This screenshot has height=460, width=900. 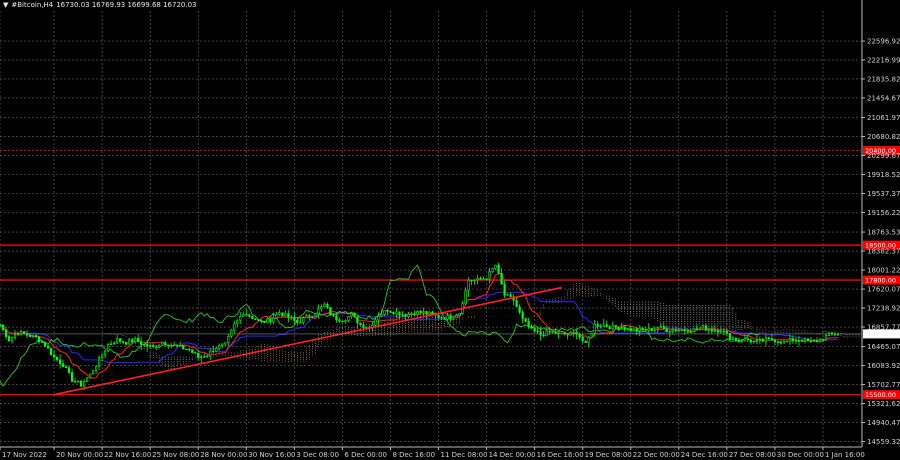 What do you see at coordinates (883, 252) in the screenshot?
I see `y-tick-label: 18382.37` at bounding box center [883, 252].